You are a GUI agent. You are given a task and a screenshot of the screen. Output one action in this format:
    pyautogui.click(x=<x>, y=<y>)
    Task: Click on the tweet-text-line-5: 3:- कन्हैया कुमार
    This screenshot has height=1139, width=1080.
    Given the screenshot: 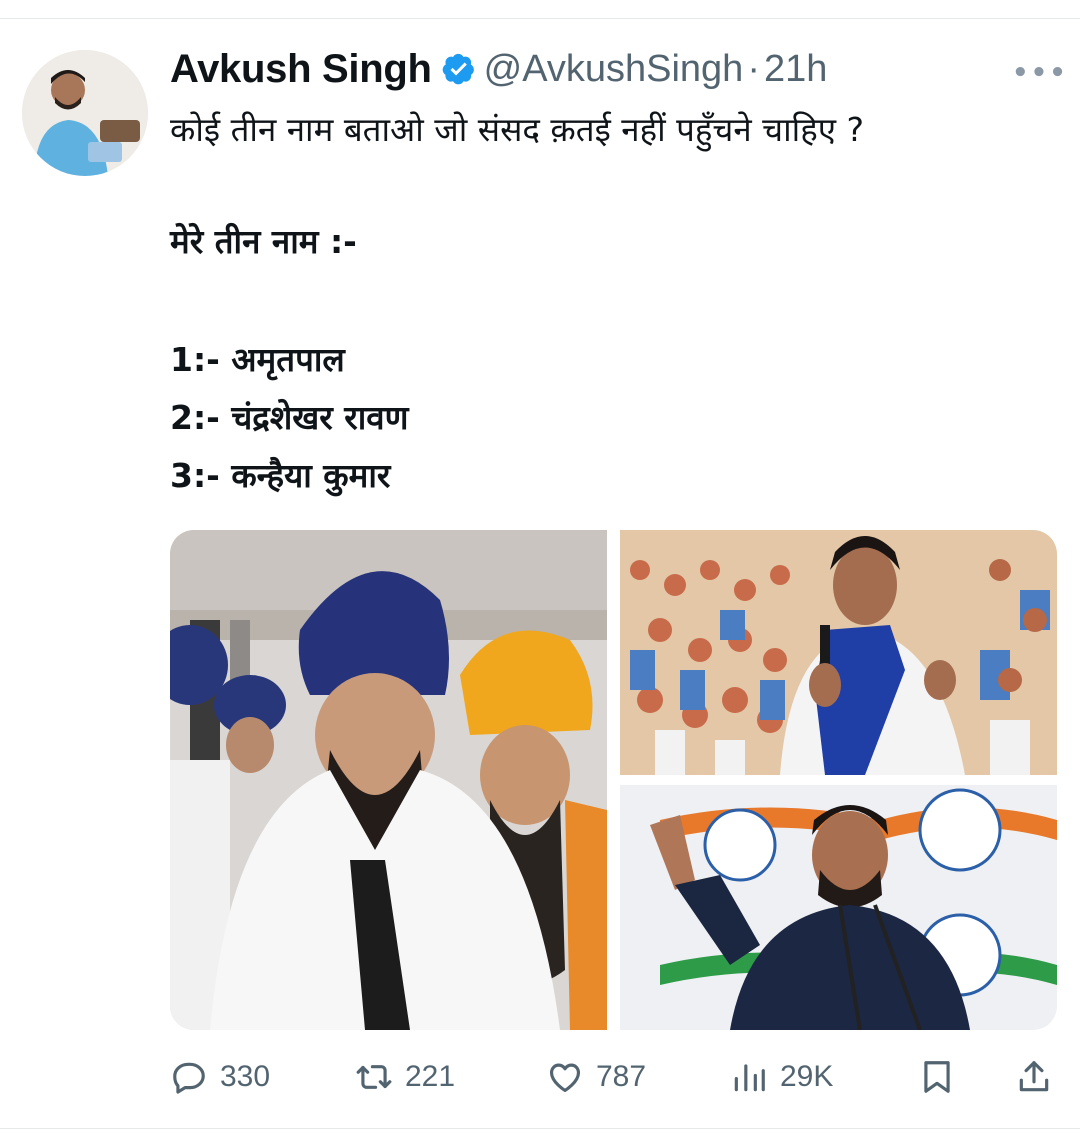 What is the action you would take?
    pyautogui.click(x=280, y=475)
    